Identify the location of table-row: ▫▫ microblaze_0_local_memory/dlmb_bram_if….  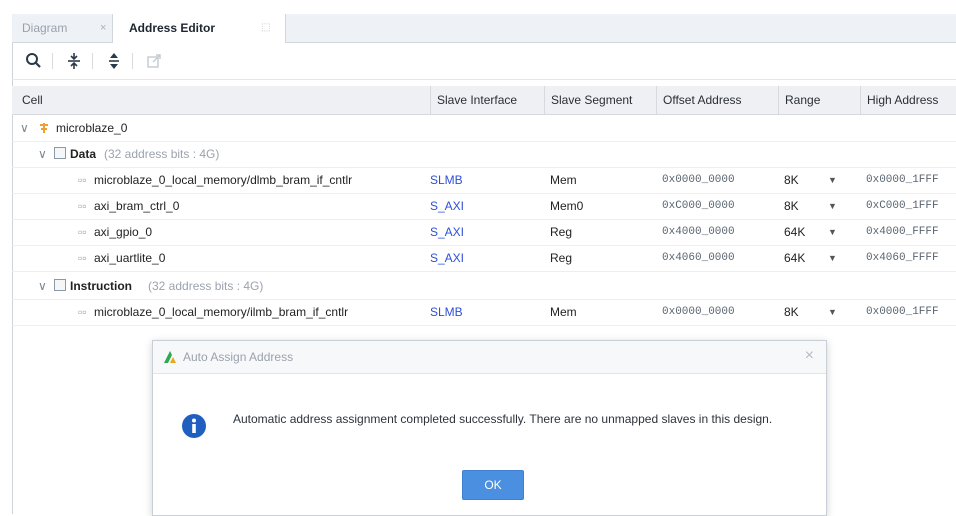
(484, 180).